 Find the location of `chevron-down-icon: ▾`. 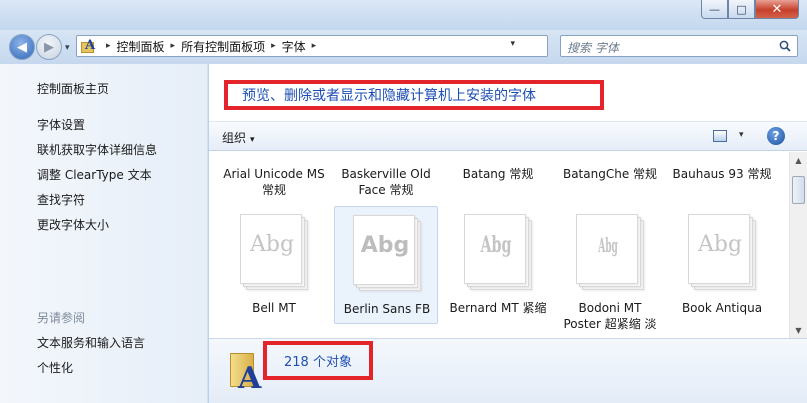

chevron-down-icon: ▾ is located at coordinates (252, 140).